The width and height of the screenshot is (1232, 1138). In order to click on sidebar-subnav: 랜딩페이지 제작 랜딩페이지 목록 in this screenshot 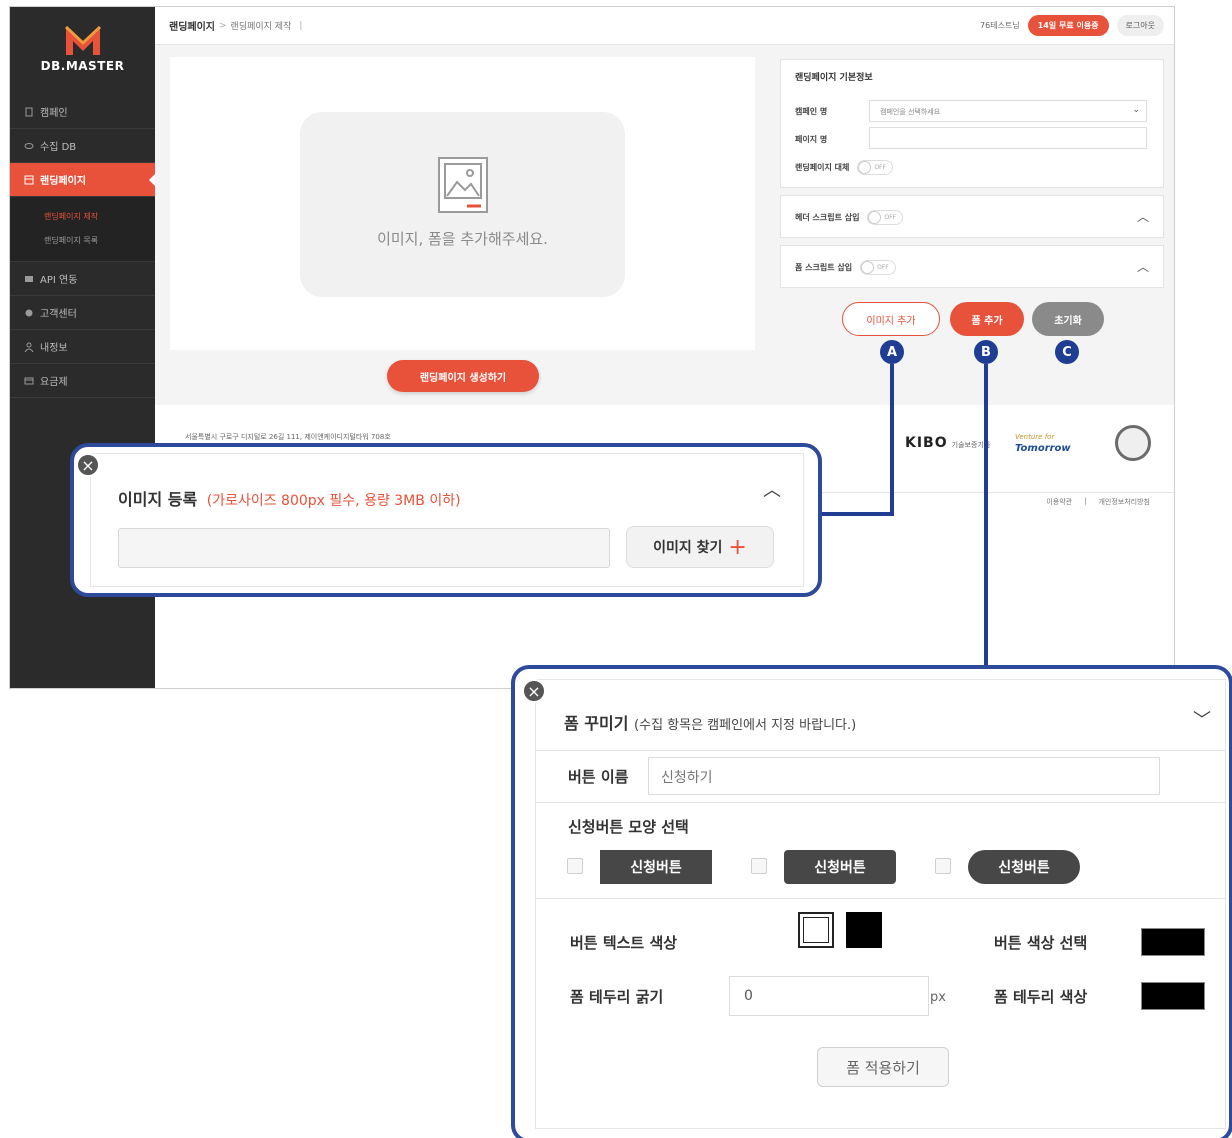, I will do `click(82, 229)`.